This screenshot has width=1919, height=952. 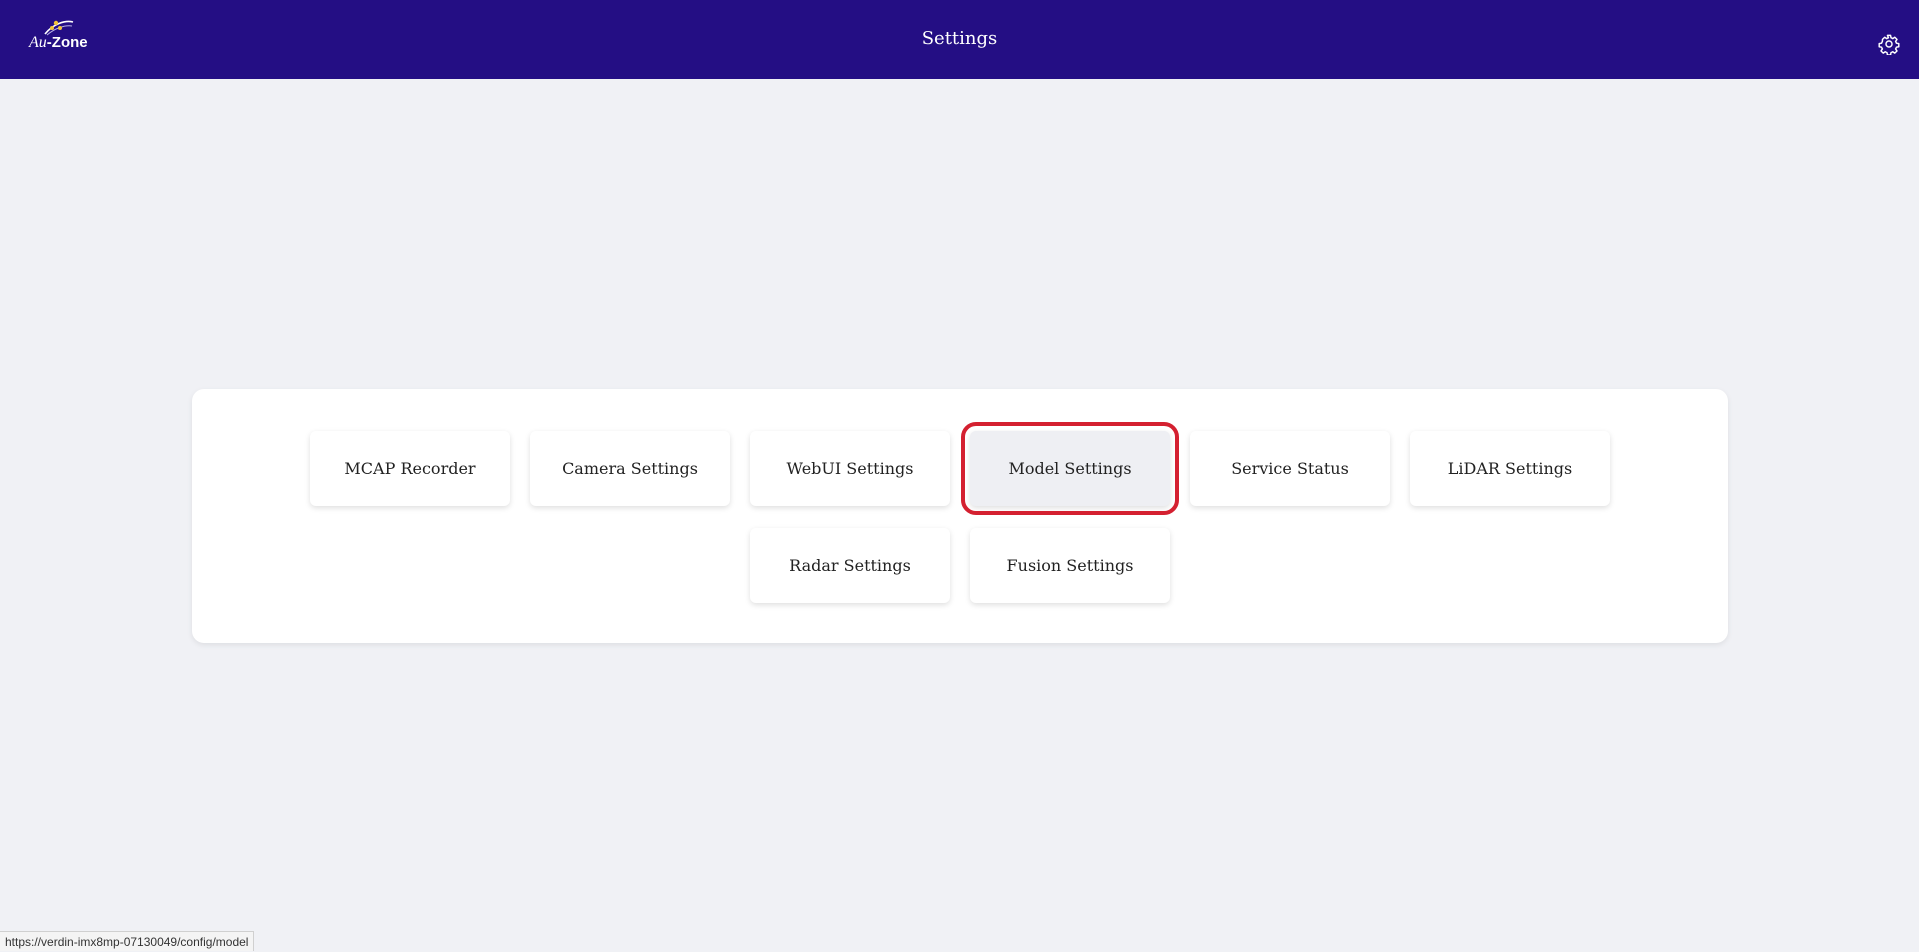 I want to click on page-title: Settings, so click(x=959, y=38).